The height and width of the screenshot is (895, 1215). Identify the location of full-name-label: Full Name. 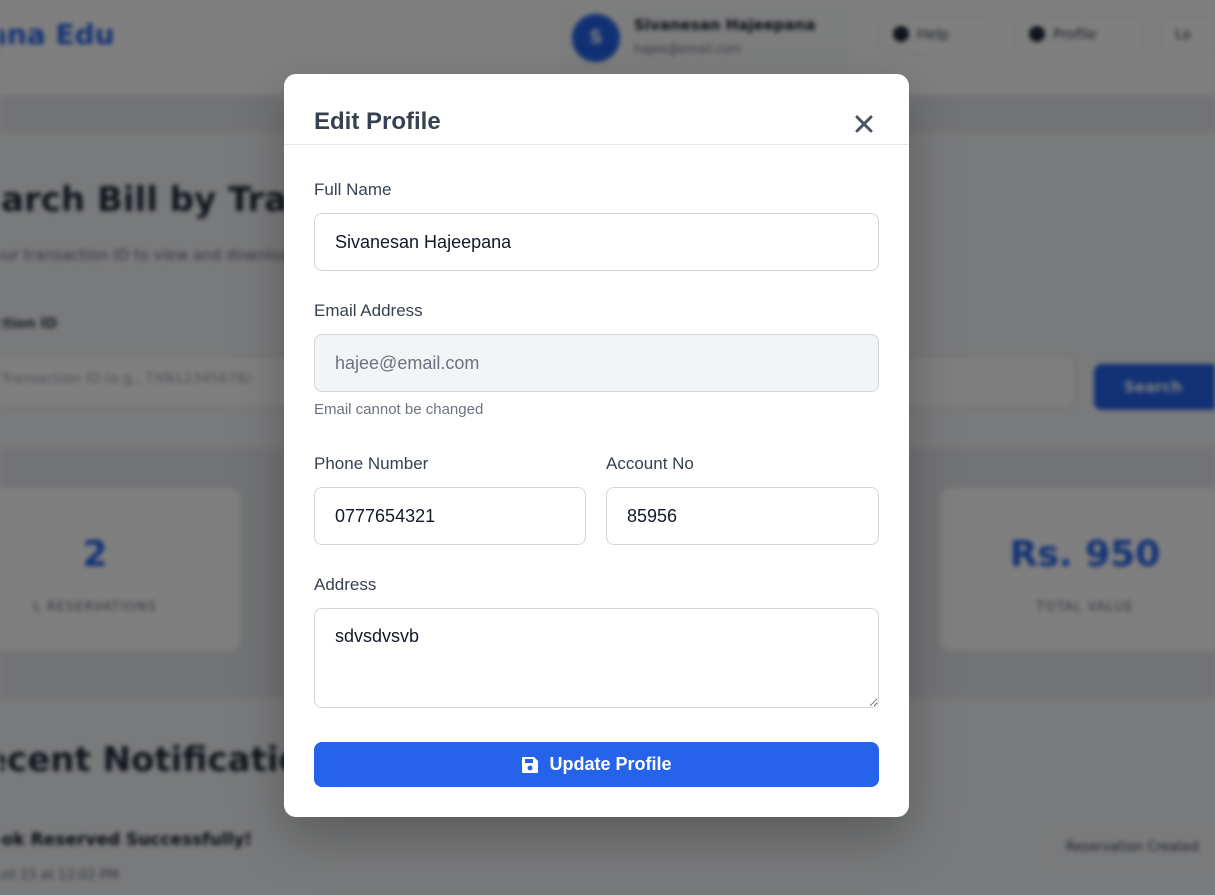
(353, 189).